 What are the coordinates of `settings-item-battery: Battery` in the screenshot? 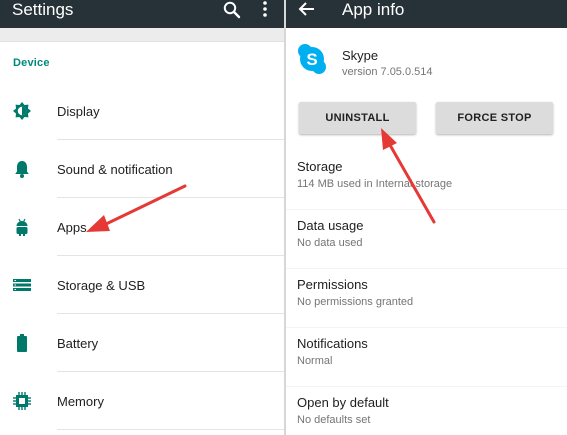 It's located at (142, 343).